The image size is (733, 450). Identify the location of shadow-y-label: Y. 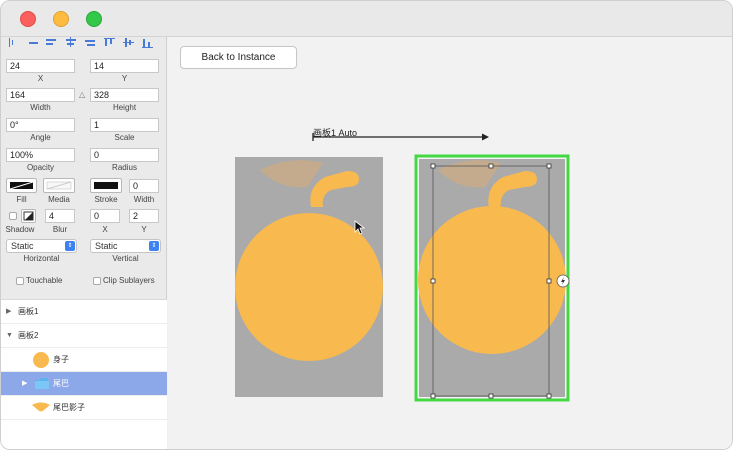
(144, 229).